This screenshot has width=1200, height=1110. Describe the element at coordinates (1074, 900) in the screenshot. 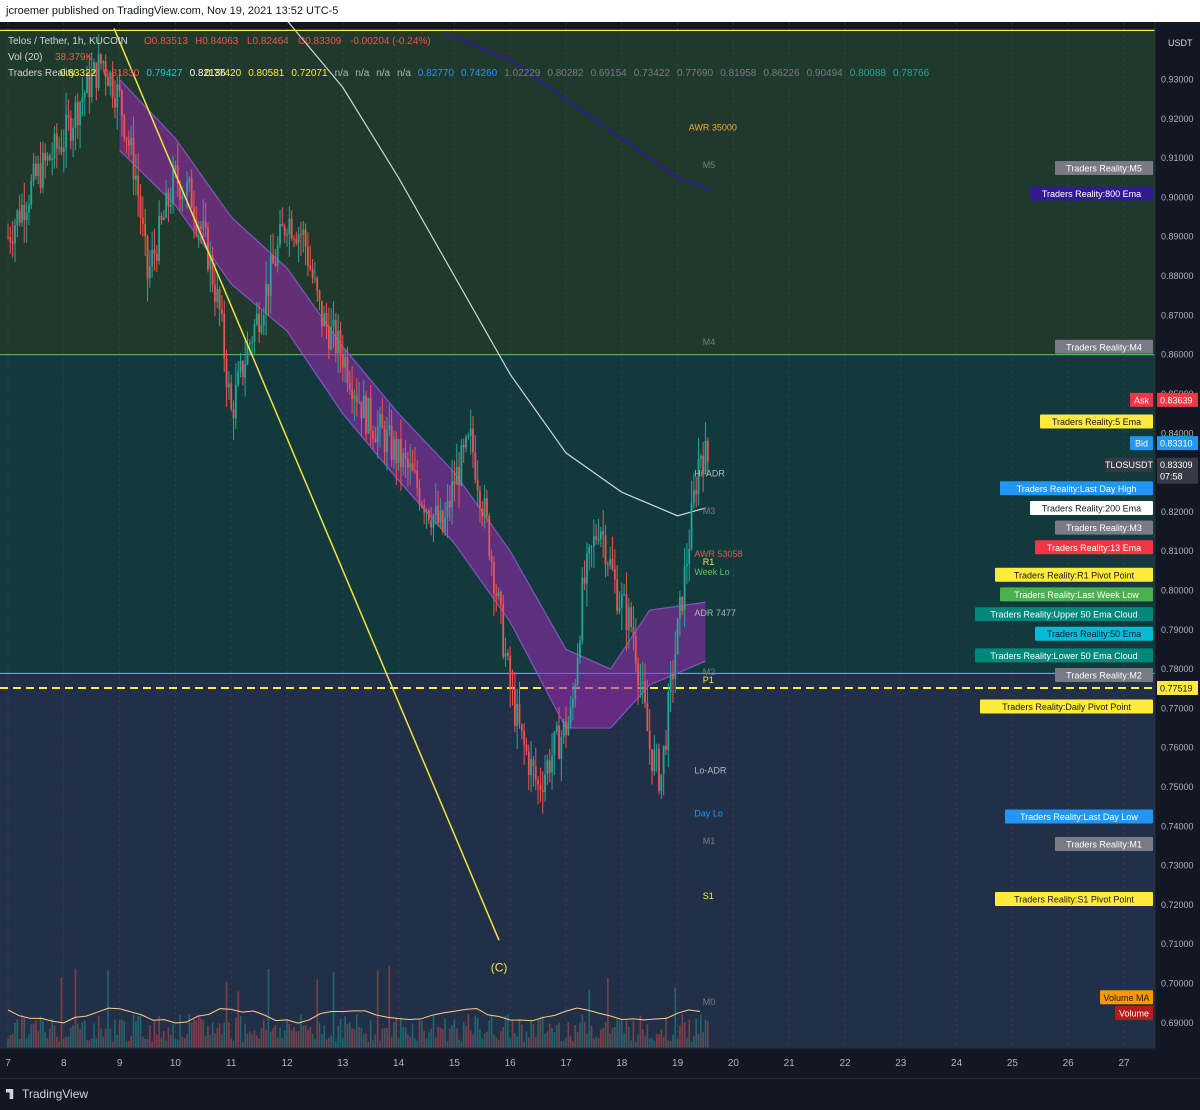

I see `right-label-text: Traders Reality:S1 Pivot Point` at that location.